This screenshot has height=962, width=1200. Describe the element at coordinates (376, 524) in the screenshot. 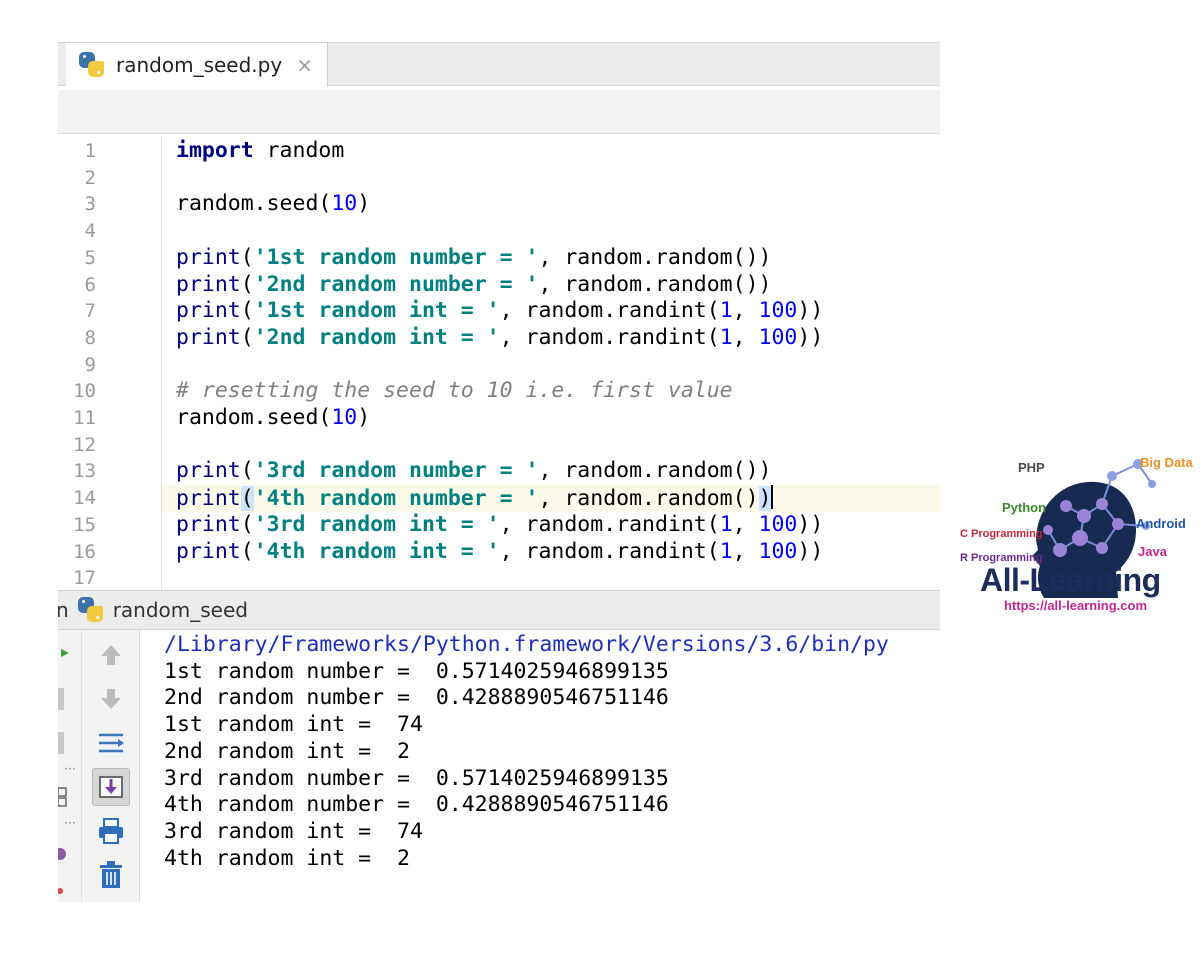

I see `code-token: '3rd random int = '` at that location.